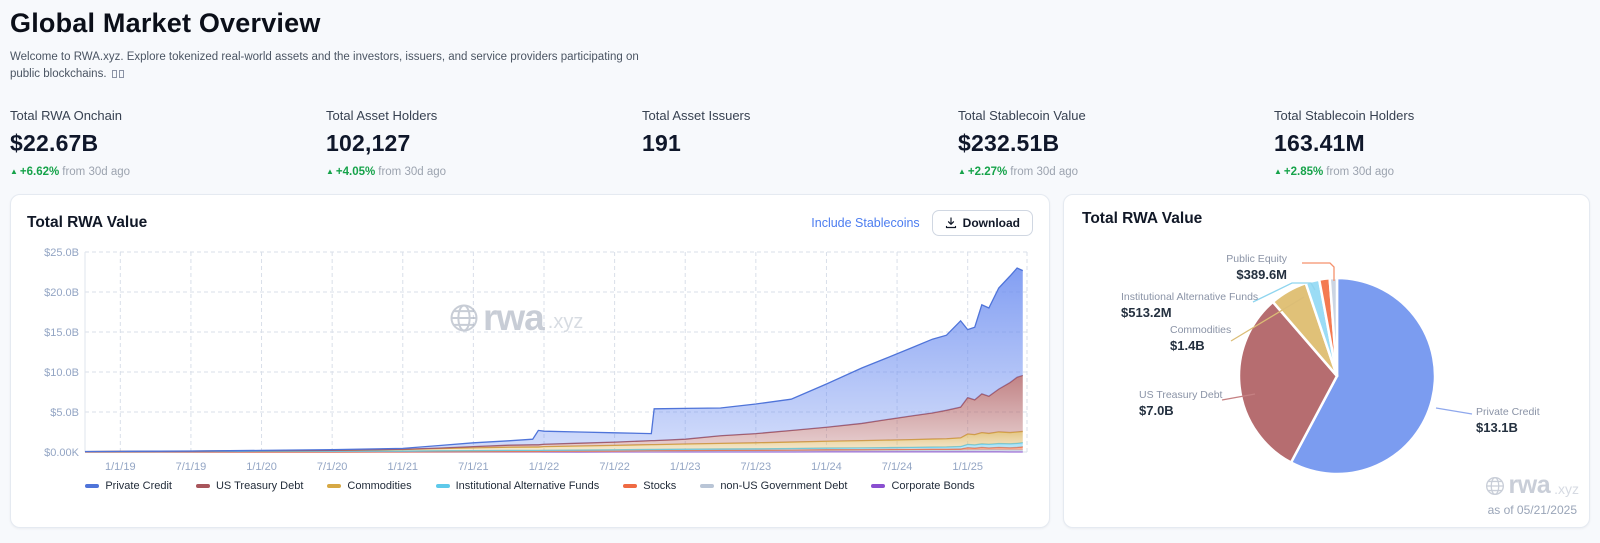 The width and height of the screenshot is (1600, 543). Describe the element at coordinates (661, 143) in the screenshot. I see `stat-value: 191` at that location.